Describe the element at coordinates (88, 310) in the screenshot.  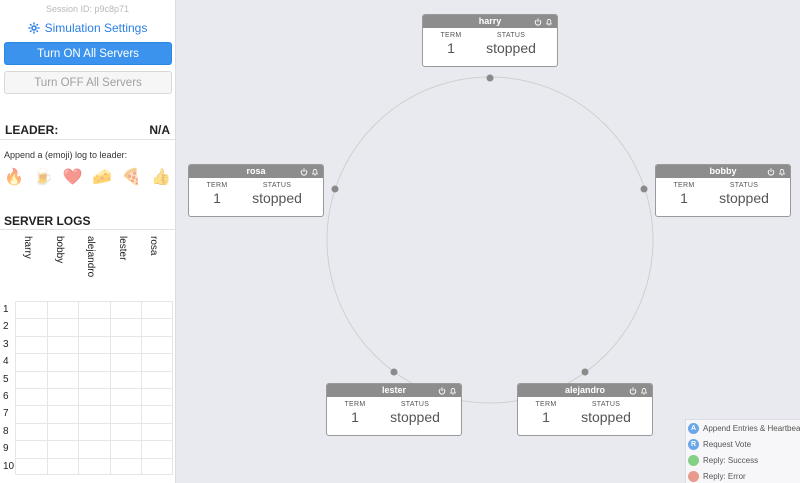
I see `log-row: 1` at that location.